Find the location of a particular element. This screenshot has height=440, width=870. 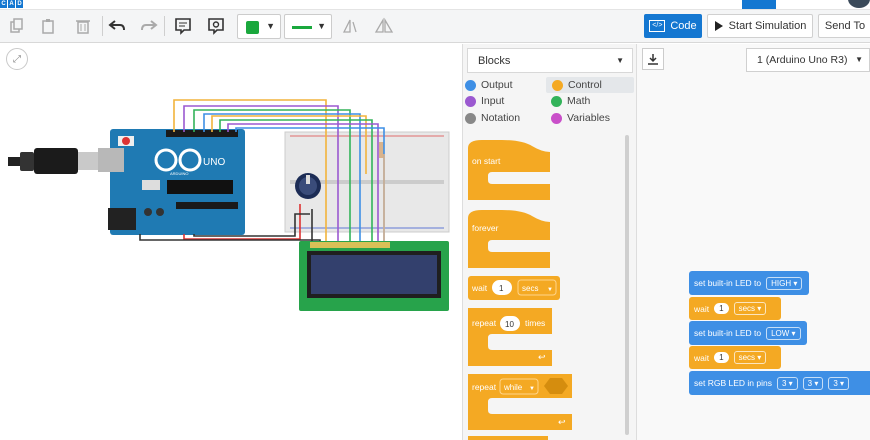

block-set-led-high: set built-in LED to HIGH ▾ is located at coordinates (749, 283).